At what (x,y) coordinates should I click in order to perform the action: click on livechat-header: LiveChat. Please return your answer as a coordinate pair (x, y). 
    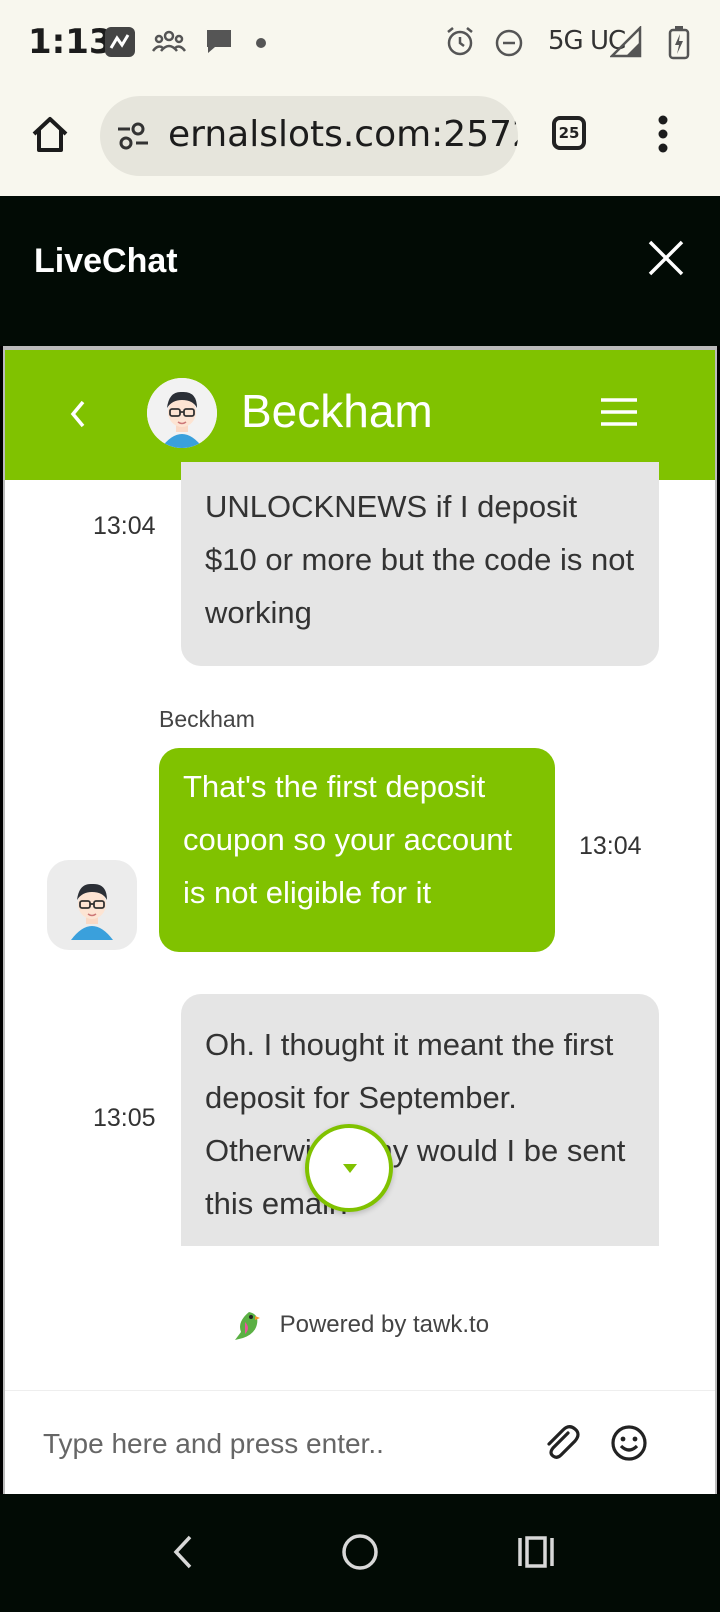
    Looking at the image, I should click on (360, 271).